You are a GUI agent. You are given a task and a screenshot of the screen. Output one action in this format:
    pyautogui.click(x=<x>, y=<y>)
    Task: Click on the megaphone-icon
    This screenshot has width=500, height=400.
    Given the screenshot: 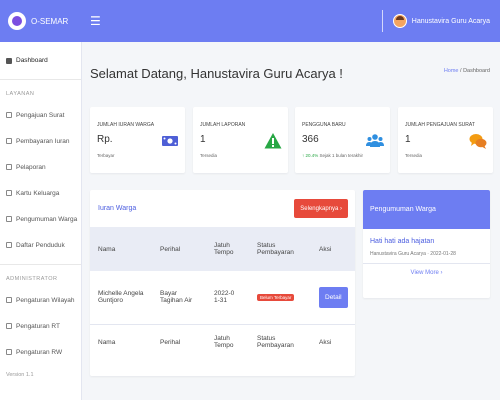 What is the action you would take?
    pyautogui.click(x=9, y=219)
    